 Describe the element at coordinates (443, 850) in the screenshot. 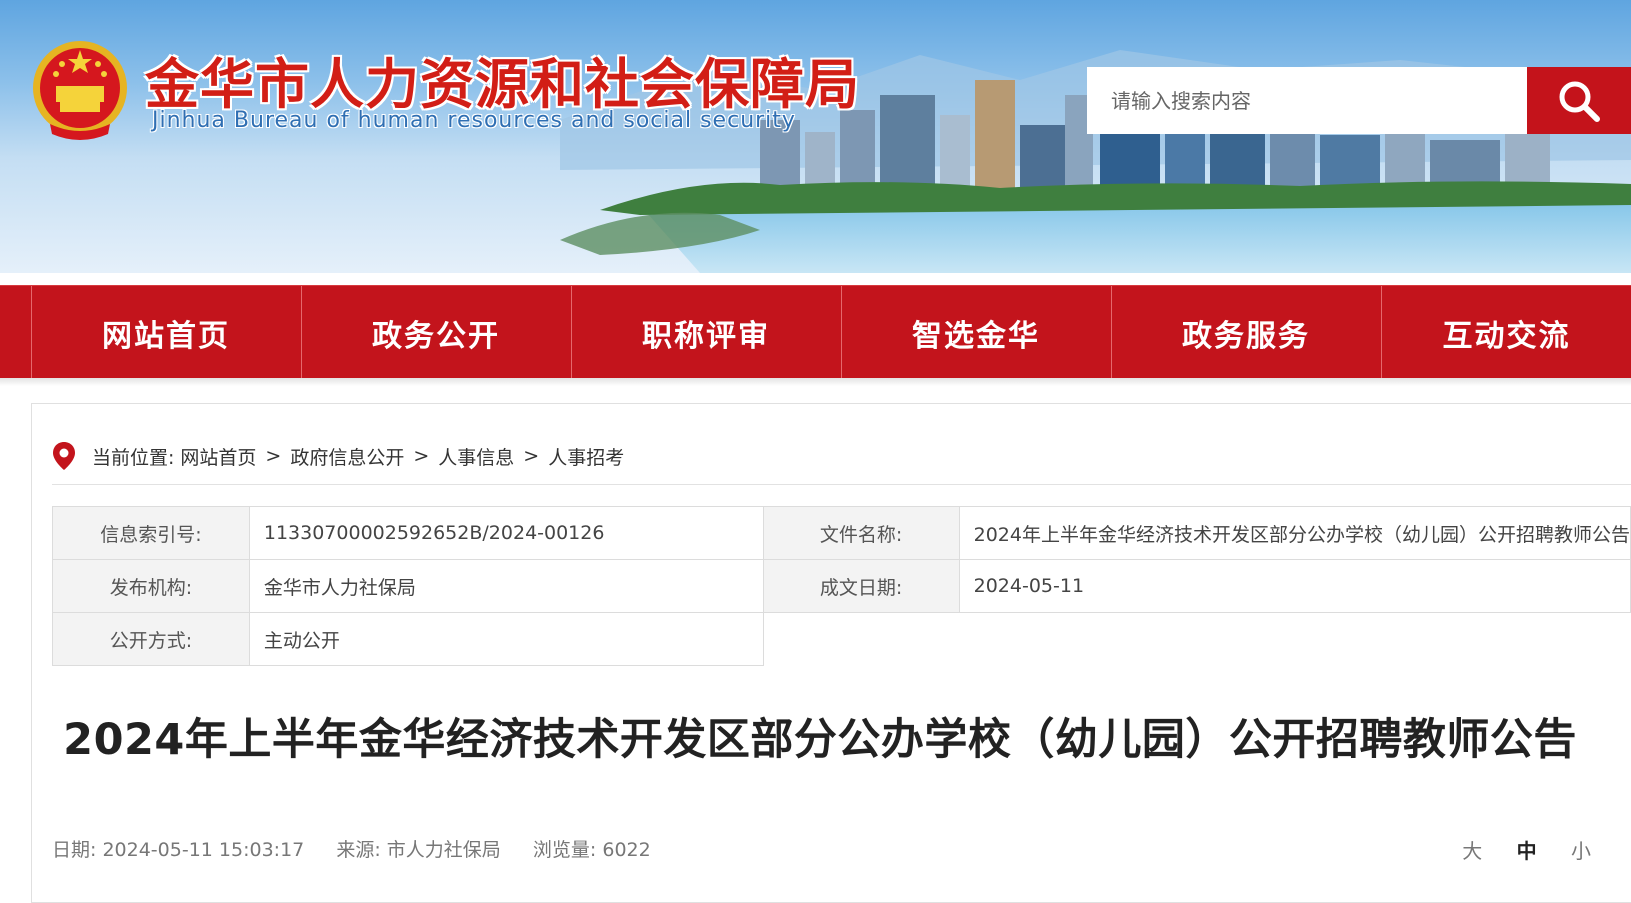

I see `article-source-value: 市人力社保局` at that location.